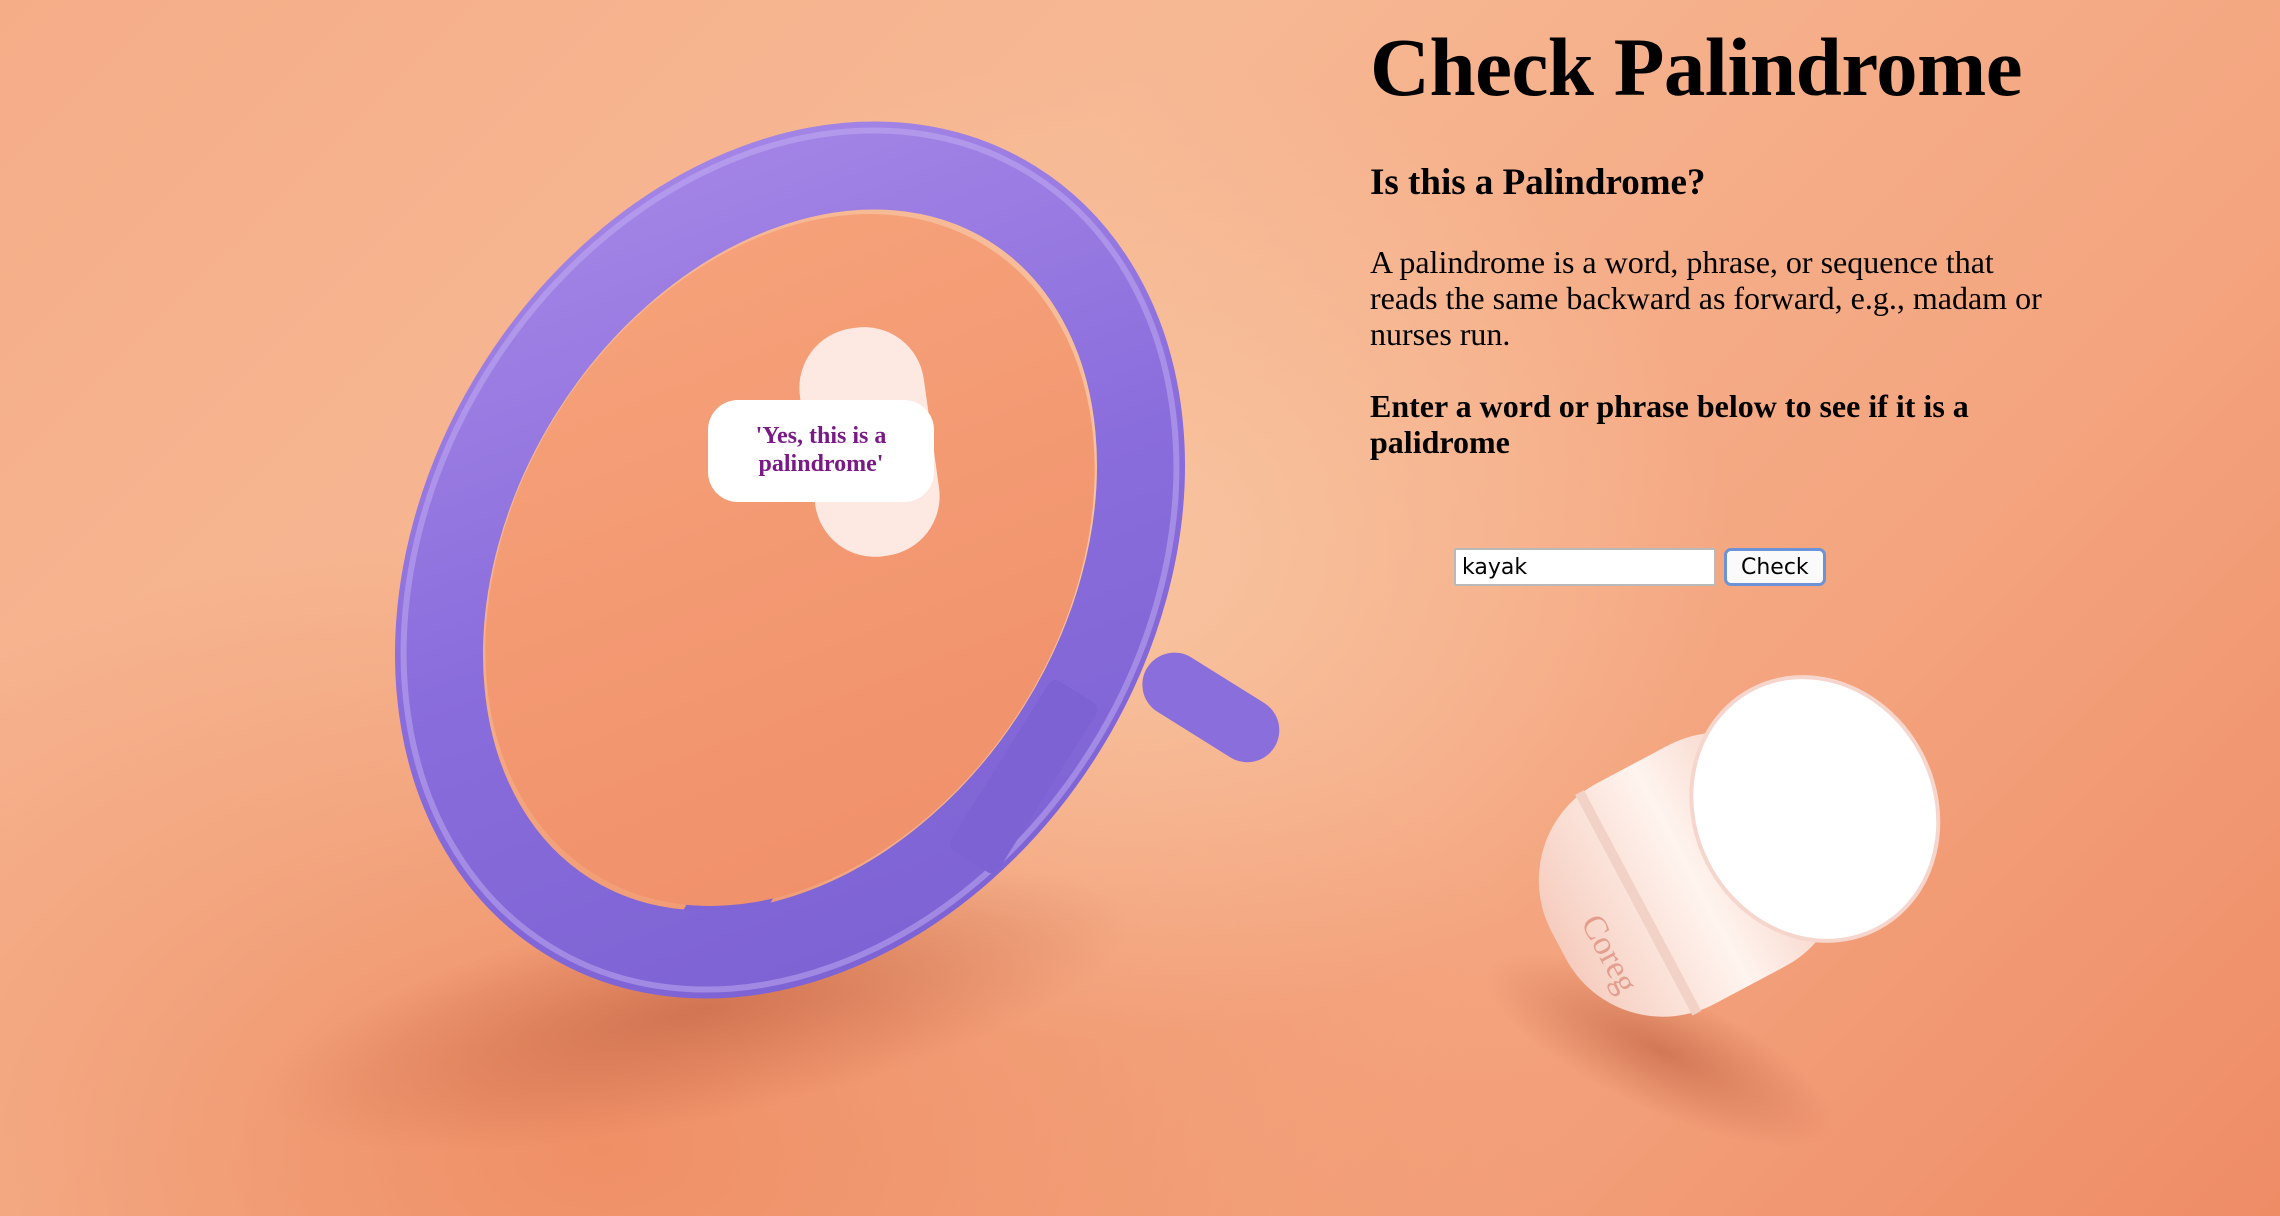 The width and height of the screenshot is (2280, 1216). I want to click on palindrome-form: Check, so click(1640, 567).